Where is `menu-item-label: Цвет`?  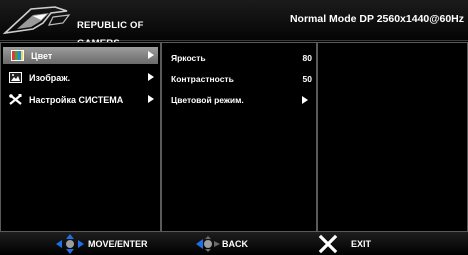 menu-item-label: Цвет is located at coordinates (42, 56).